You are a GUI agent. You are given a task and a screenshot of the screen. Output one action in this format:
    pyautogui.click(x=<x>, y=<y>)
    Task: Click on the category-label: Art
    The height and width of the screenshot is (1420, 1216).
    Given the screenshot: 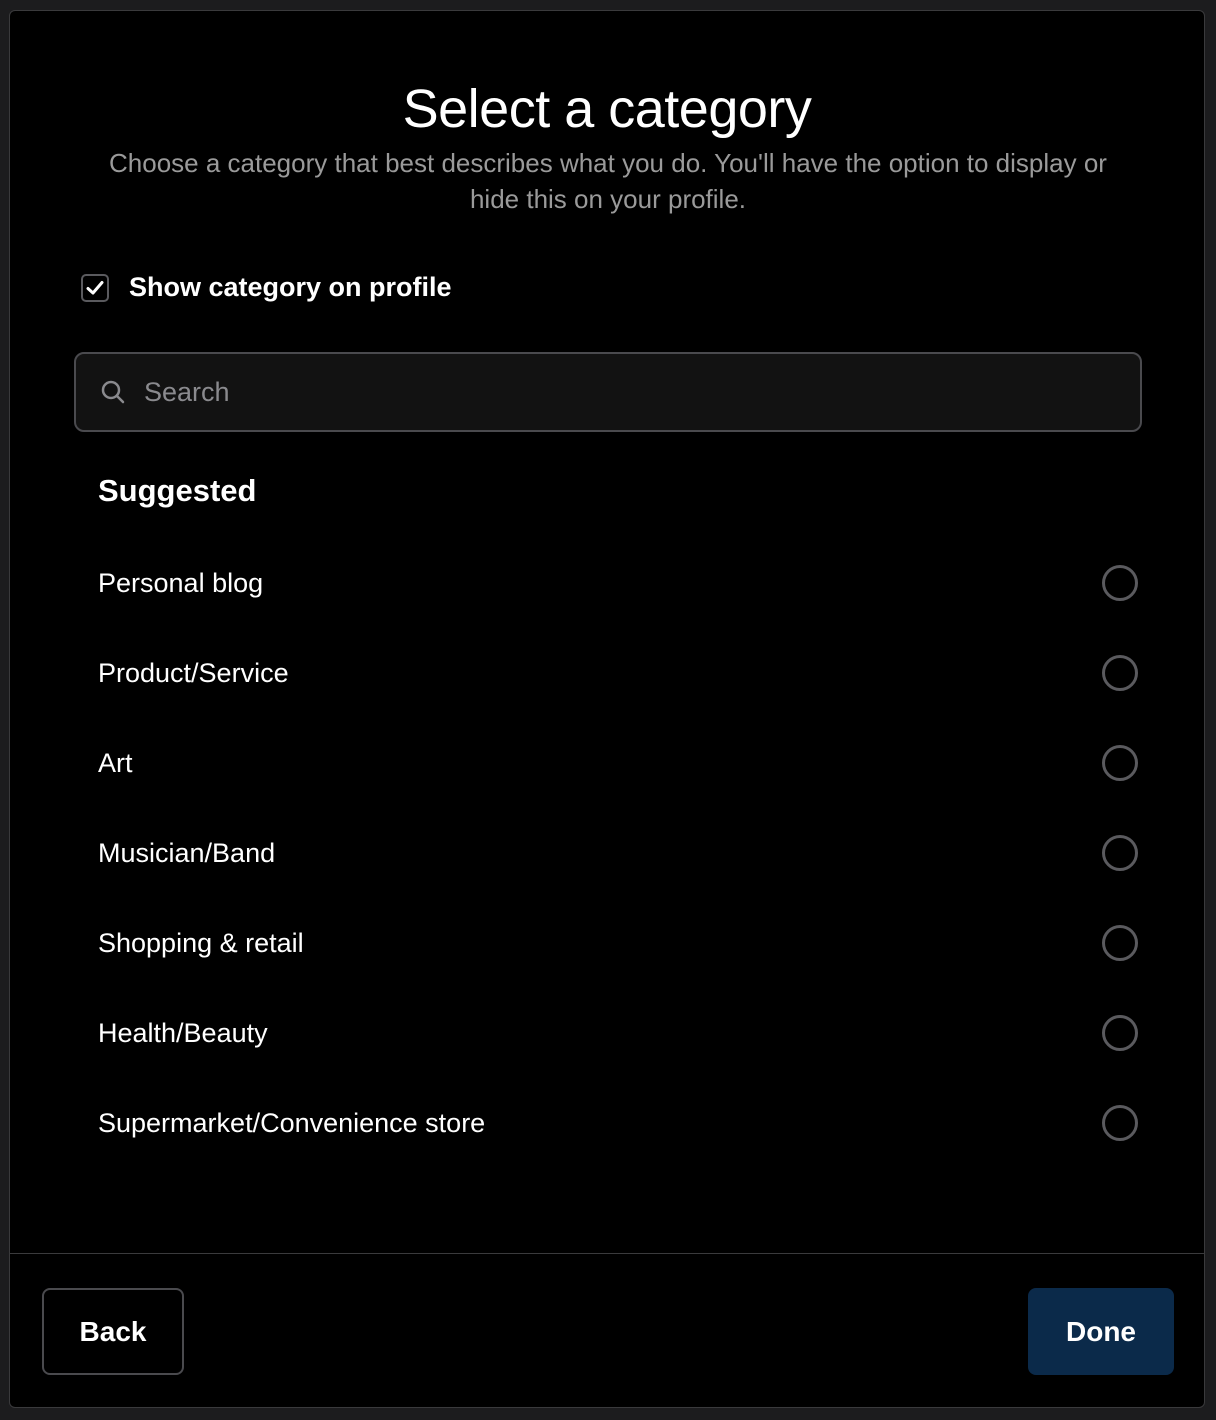 What is the action you would take?
    pyautogui.click(x=115, y=762)
    